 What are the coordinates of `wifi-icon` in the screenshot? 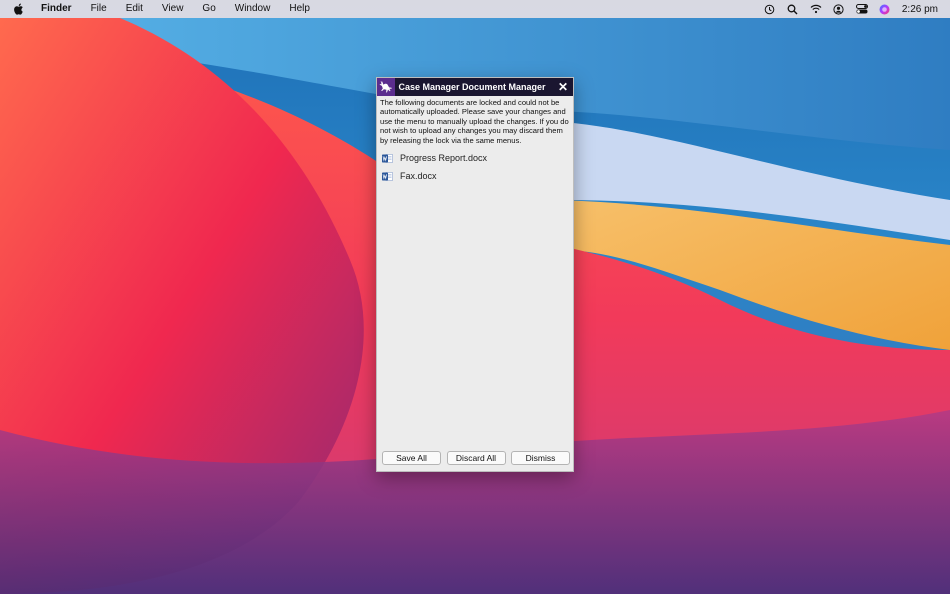 It's located at (816, 9).